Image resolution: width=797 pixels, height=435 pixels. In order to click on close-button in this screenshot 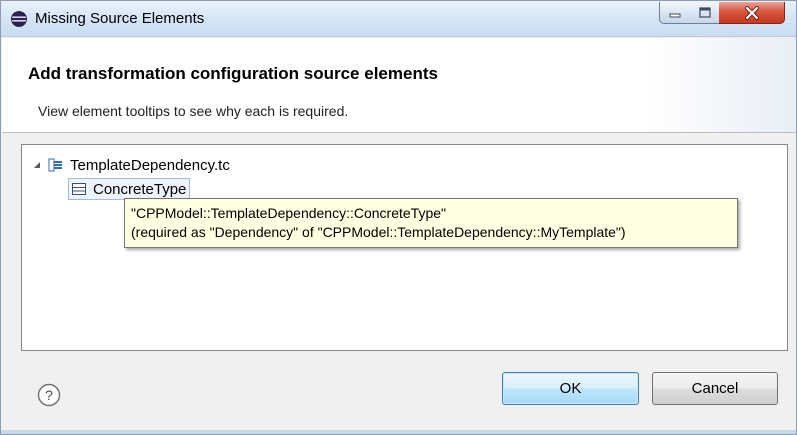, I will do `click(752, 13)`.